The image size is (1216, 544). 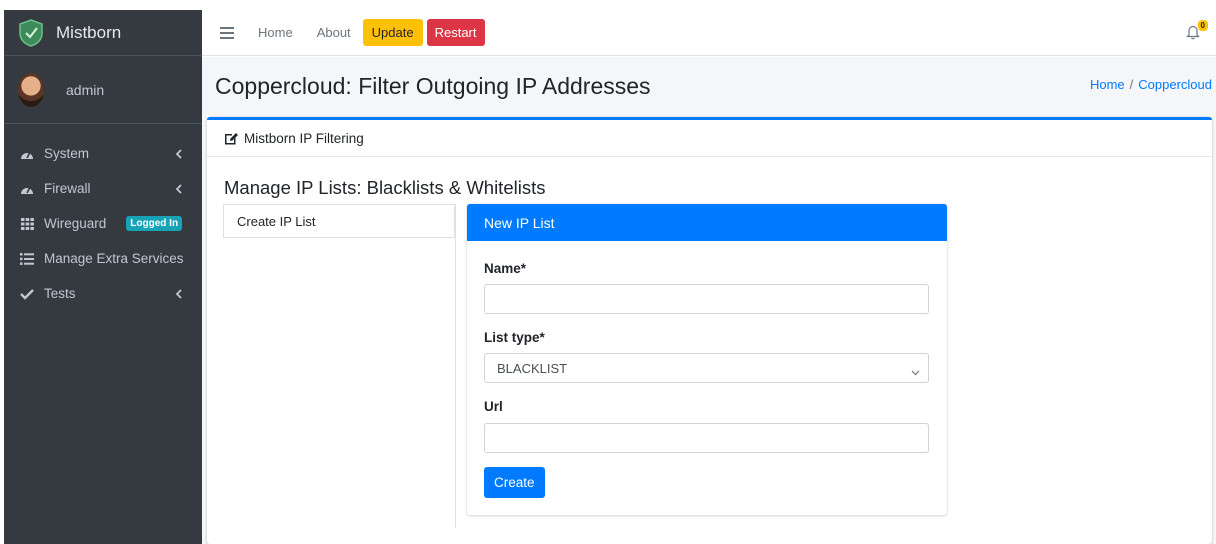 I want to click on top-navbar: Home About Update Restart 0, so click(x=709, y=33).